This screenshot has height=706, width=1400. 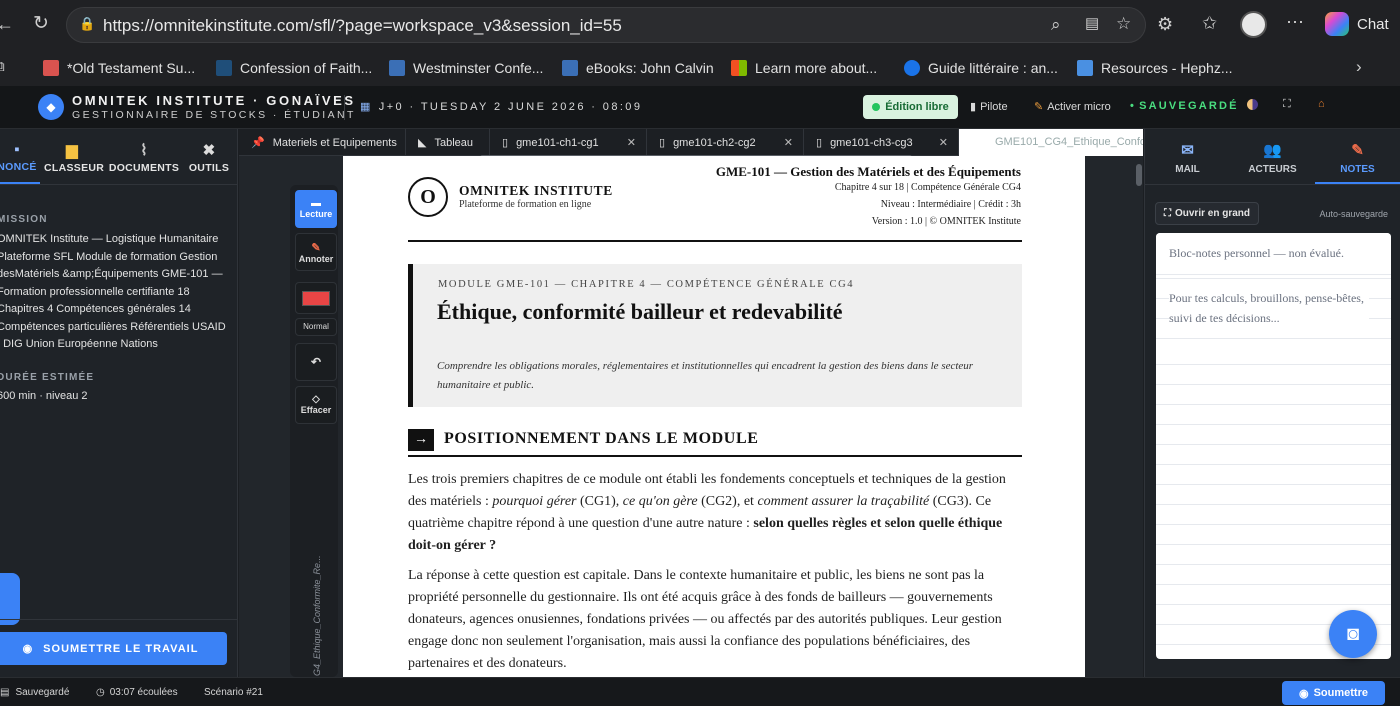 I want to click on section-arrow-icon: →, so click(x=421, y=440).